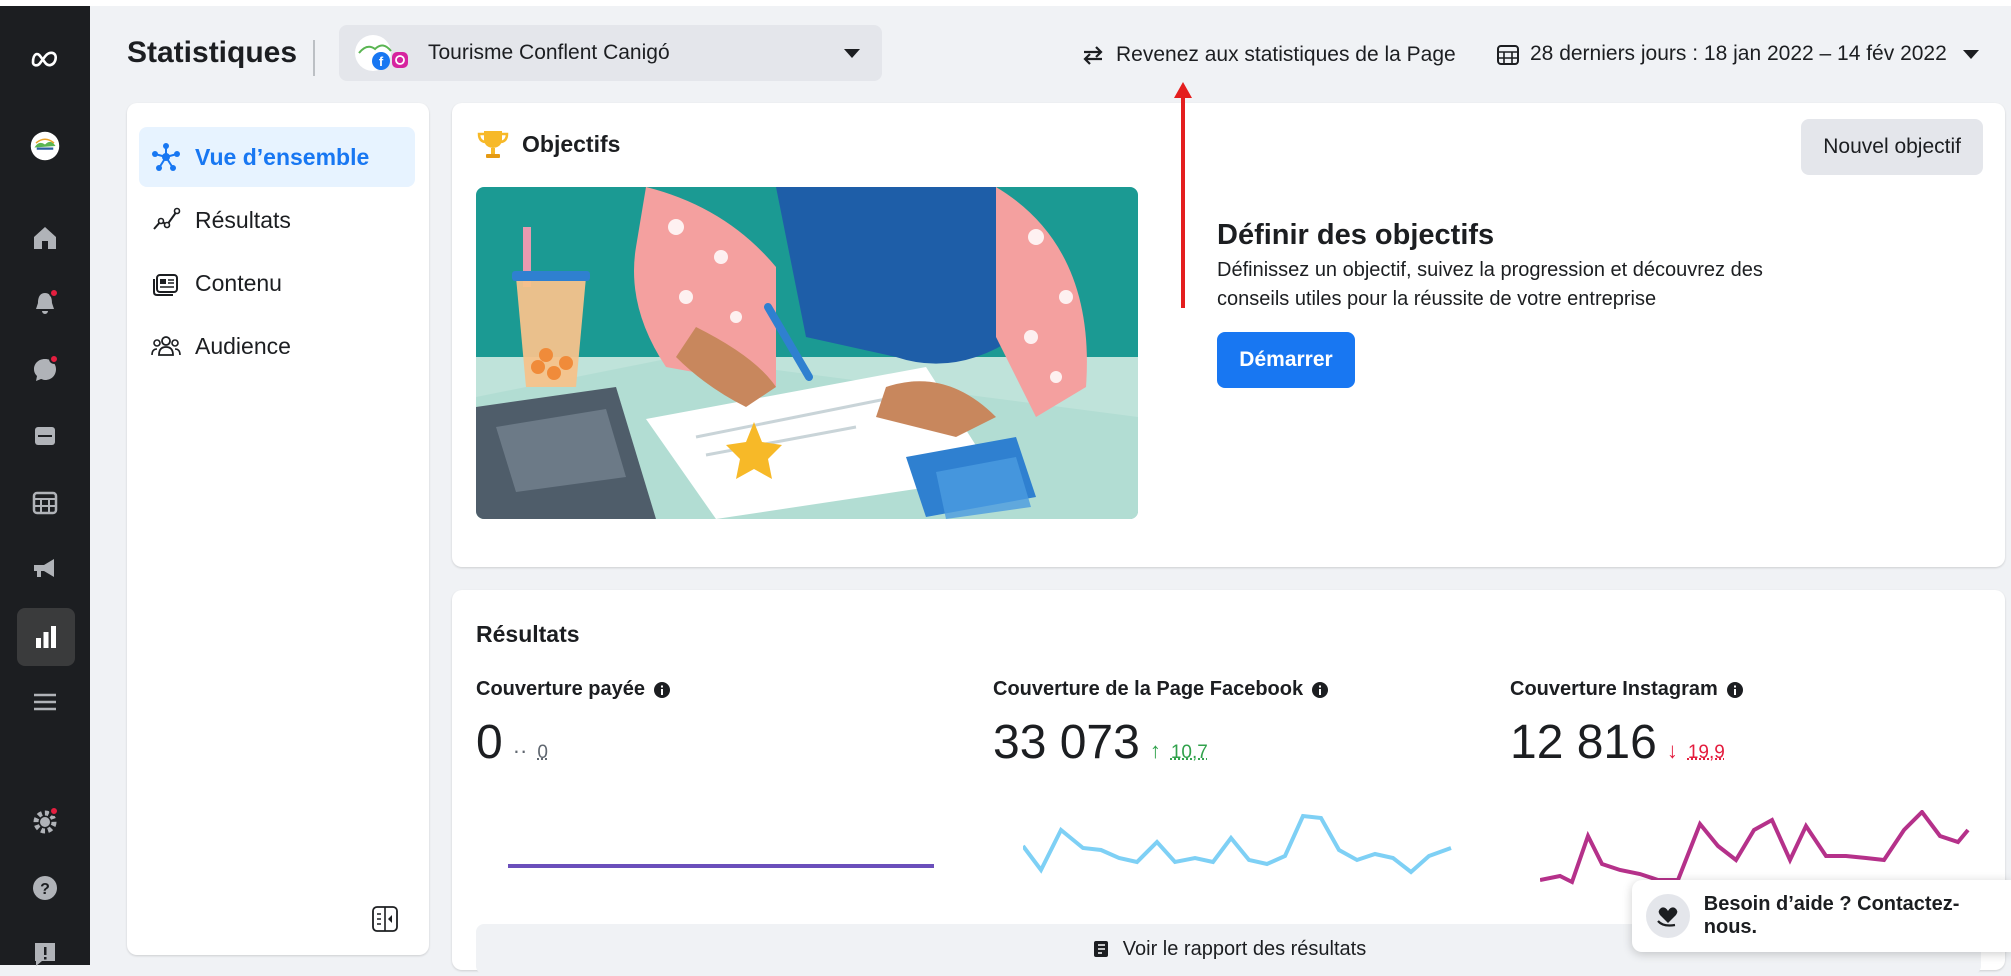 The width and height of the screenshot is (2011, 976). What do you see at coordinates (166, 346) in the screenshot?
I see `audience-icon` at bounding box center [166, 346].